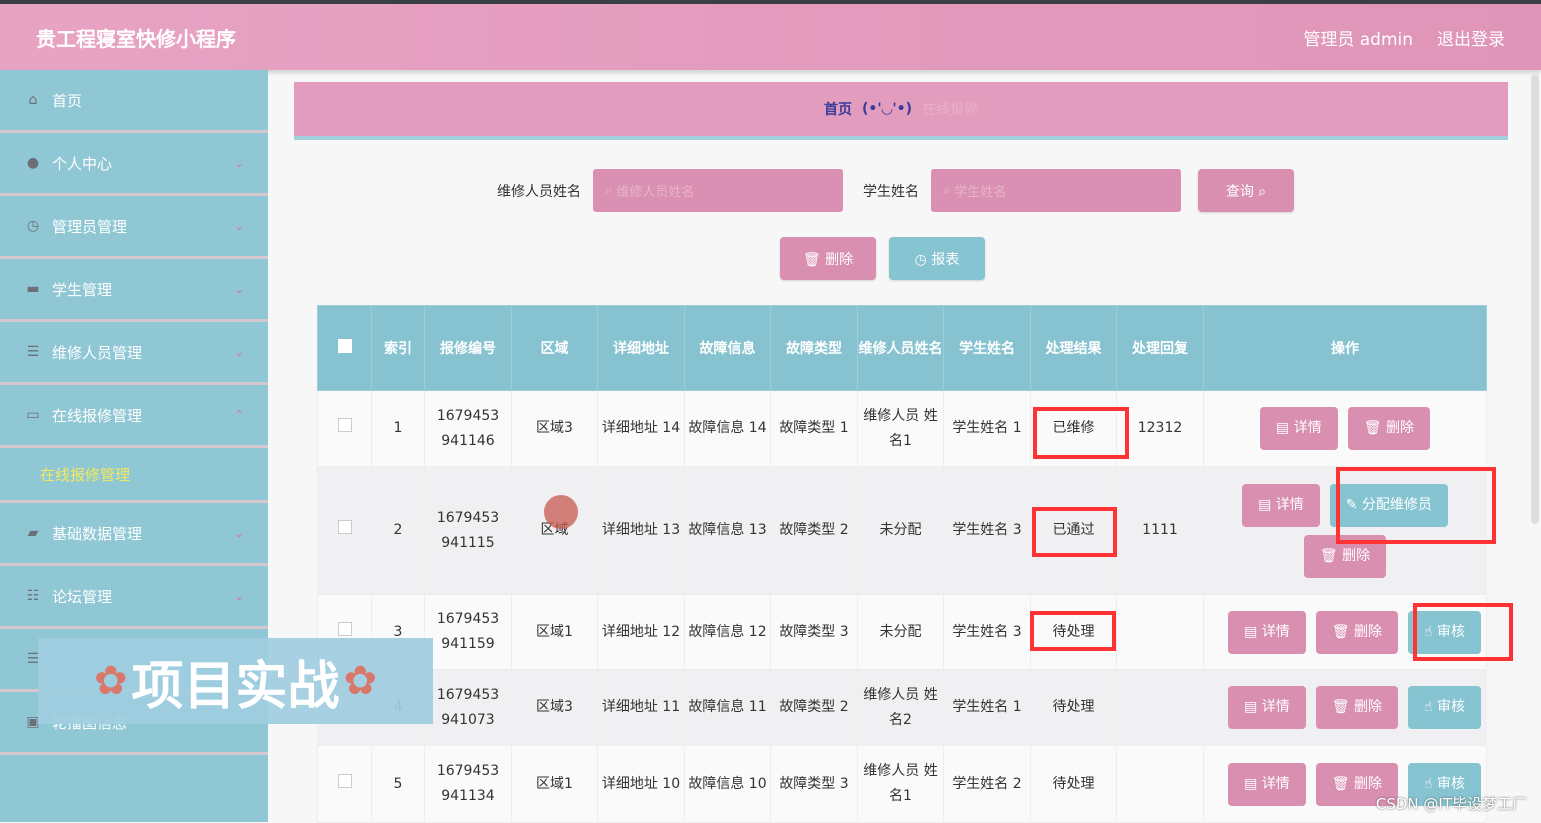 The width and height of the screenshot is (1541, 823). I want to click on sidebar-item: ● 个人中心 ⌄, so click(134, 164).